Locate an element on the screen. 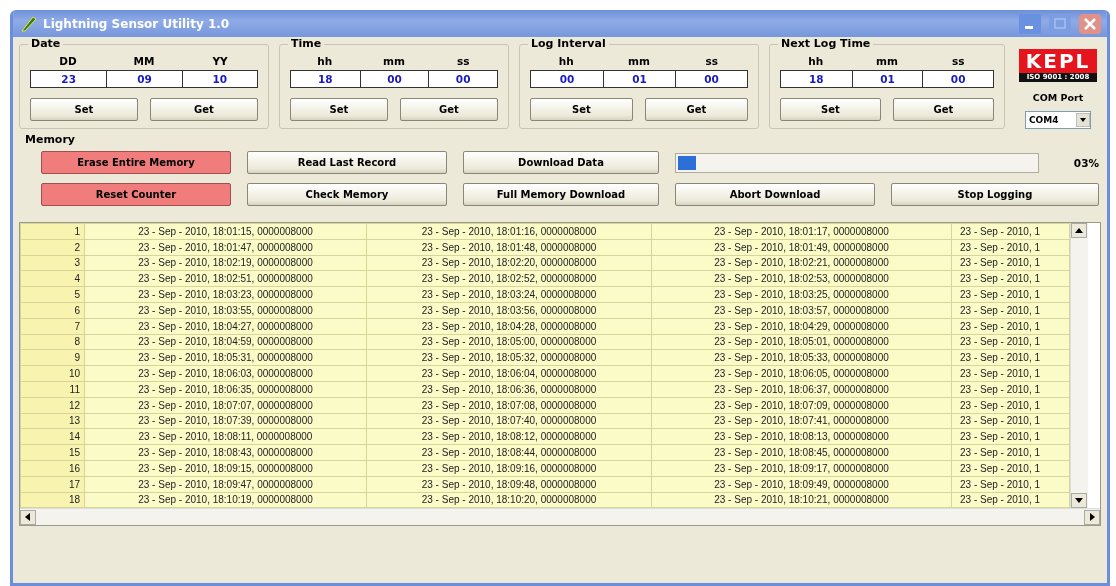 Image resolution: width=1116 pixels, height=586 pixels. group-title: Date is located at coordinates (46, 43).